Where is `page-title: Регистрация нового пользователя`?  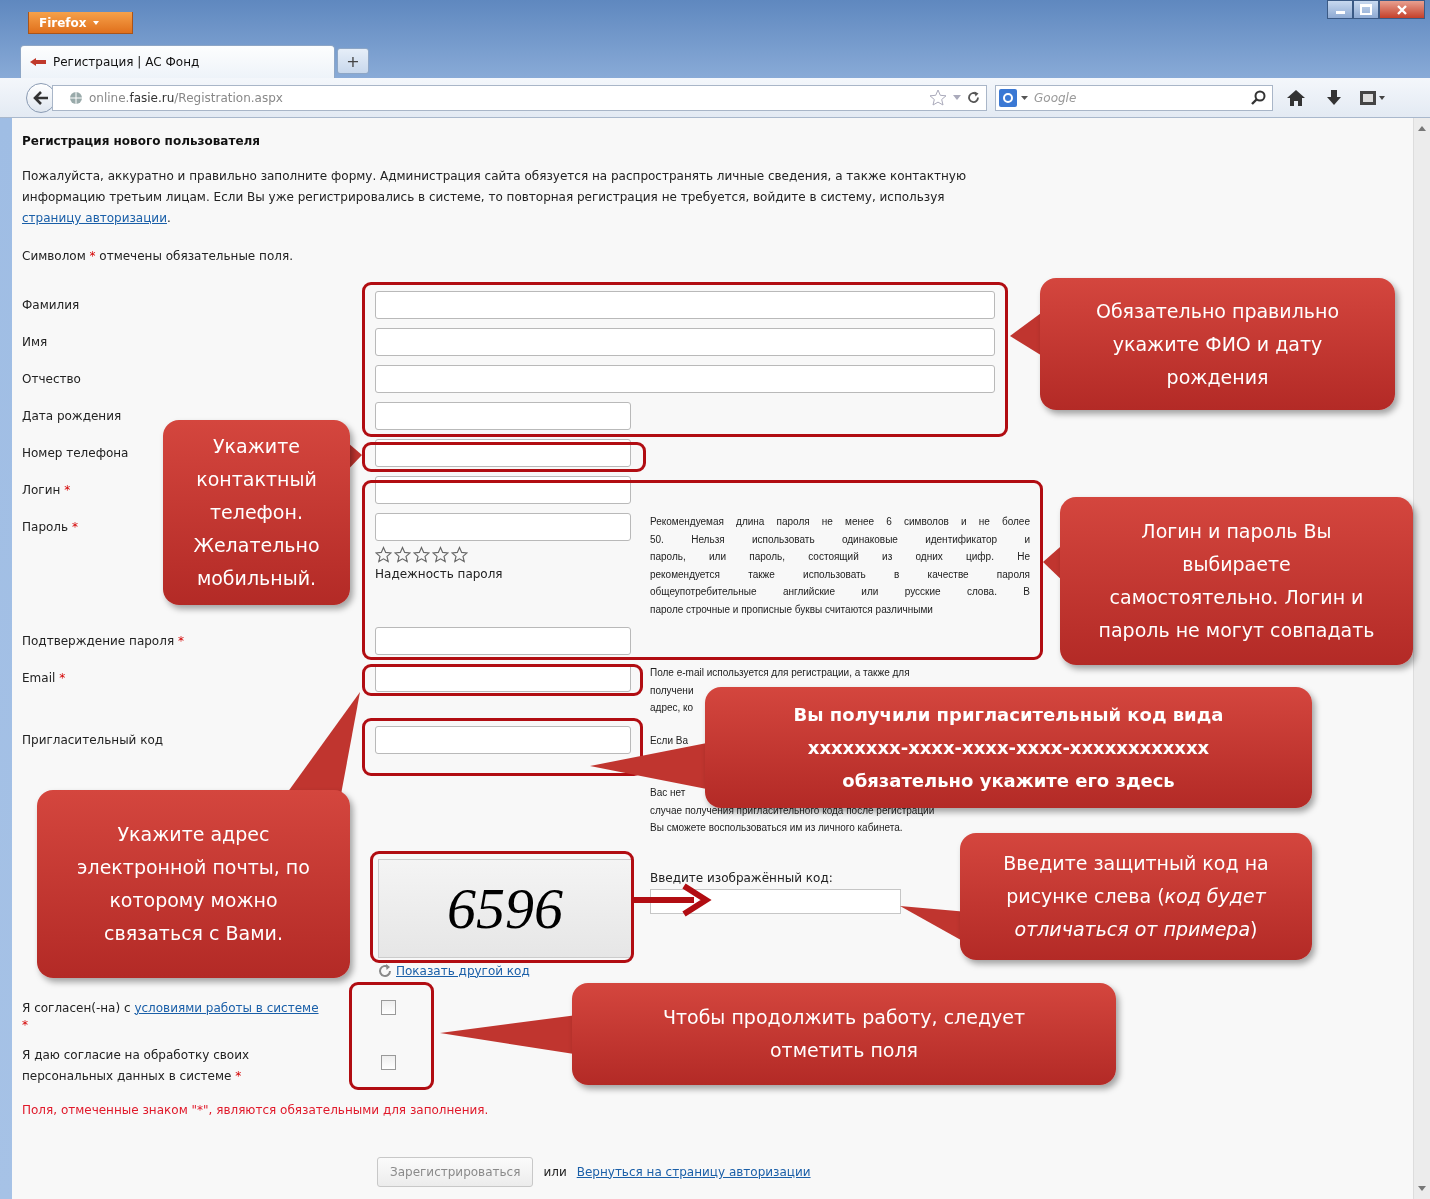 page-title: Регистрация нового пользователя is located at coordinates (142, 141).